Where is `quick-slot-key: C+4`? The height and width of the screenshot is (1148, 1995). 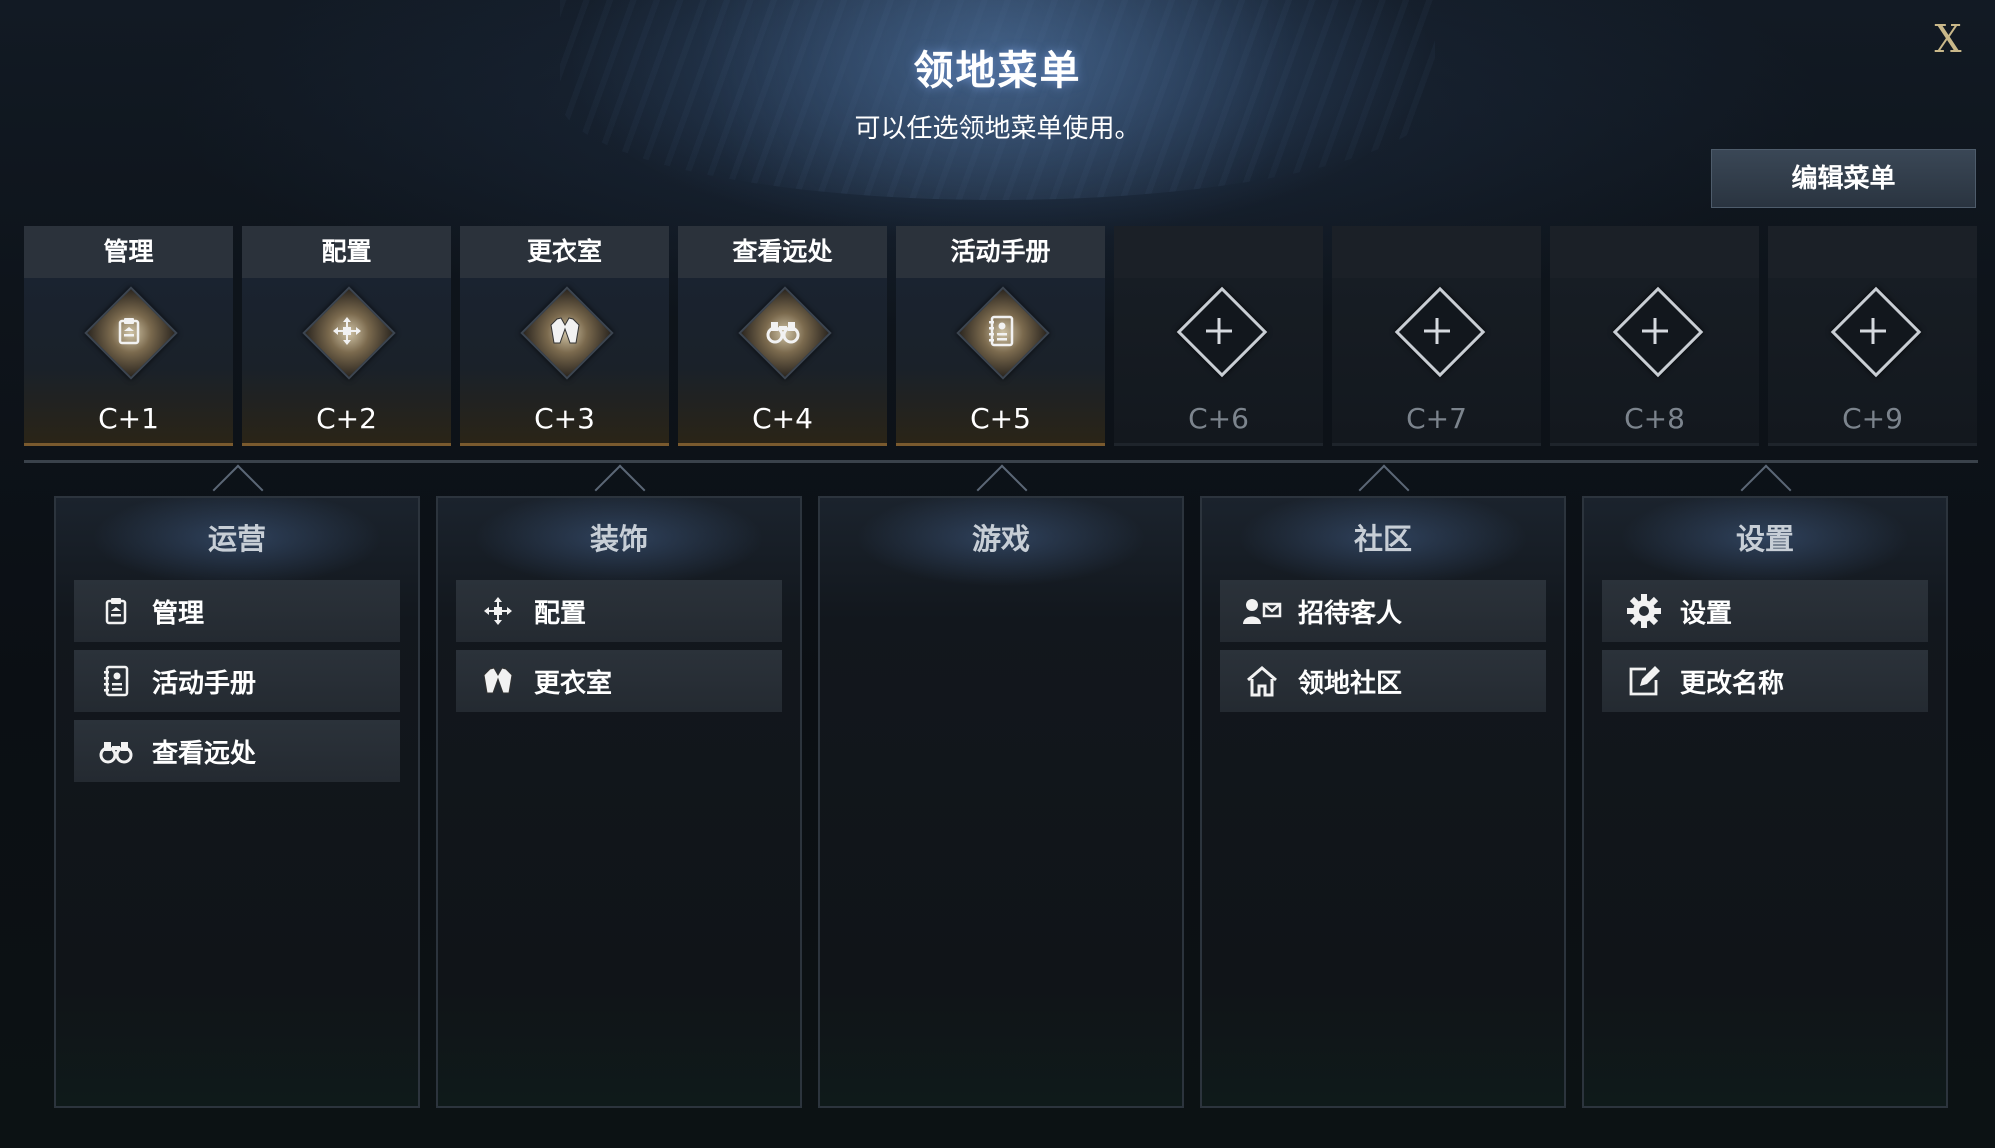
quick-slot-key: C+4 is located at coordinates (782, 418).